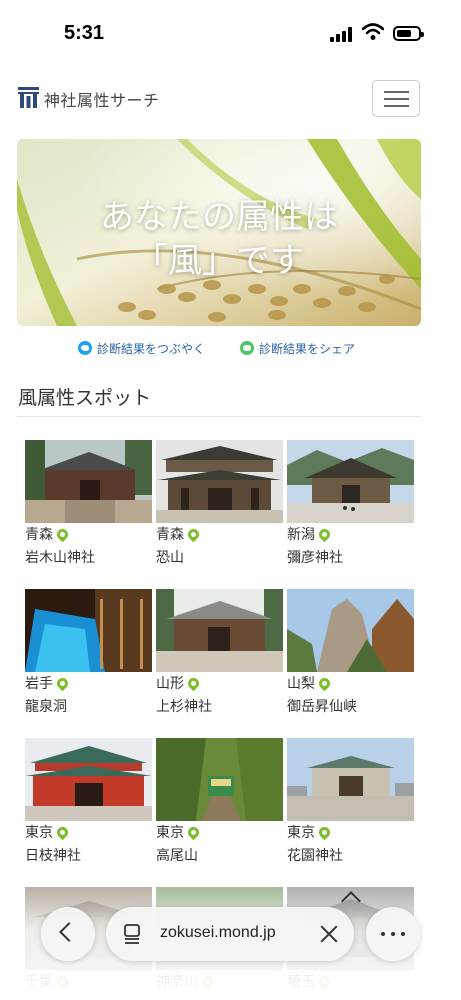 The image size is (461, 1000). Describe the element at coordinates (184, 706) in the screenshot. I see `spot-name: 上杉神社` at that location.